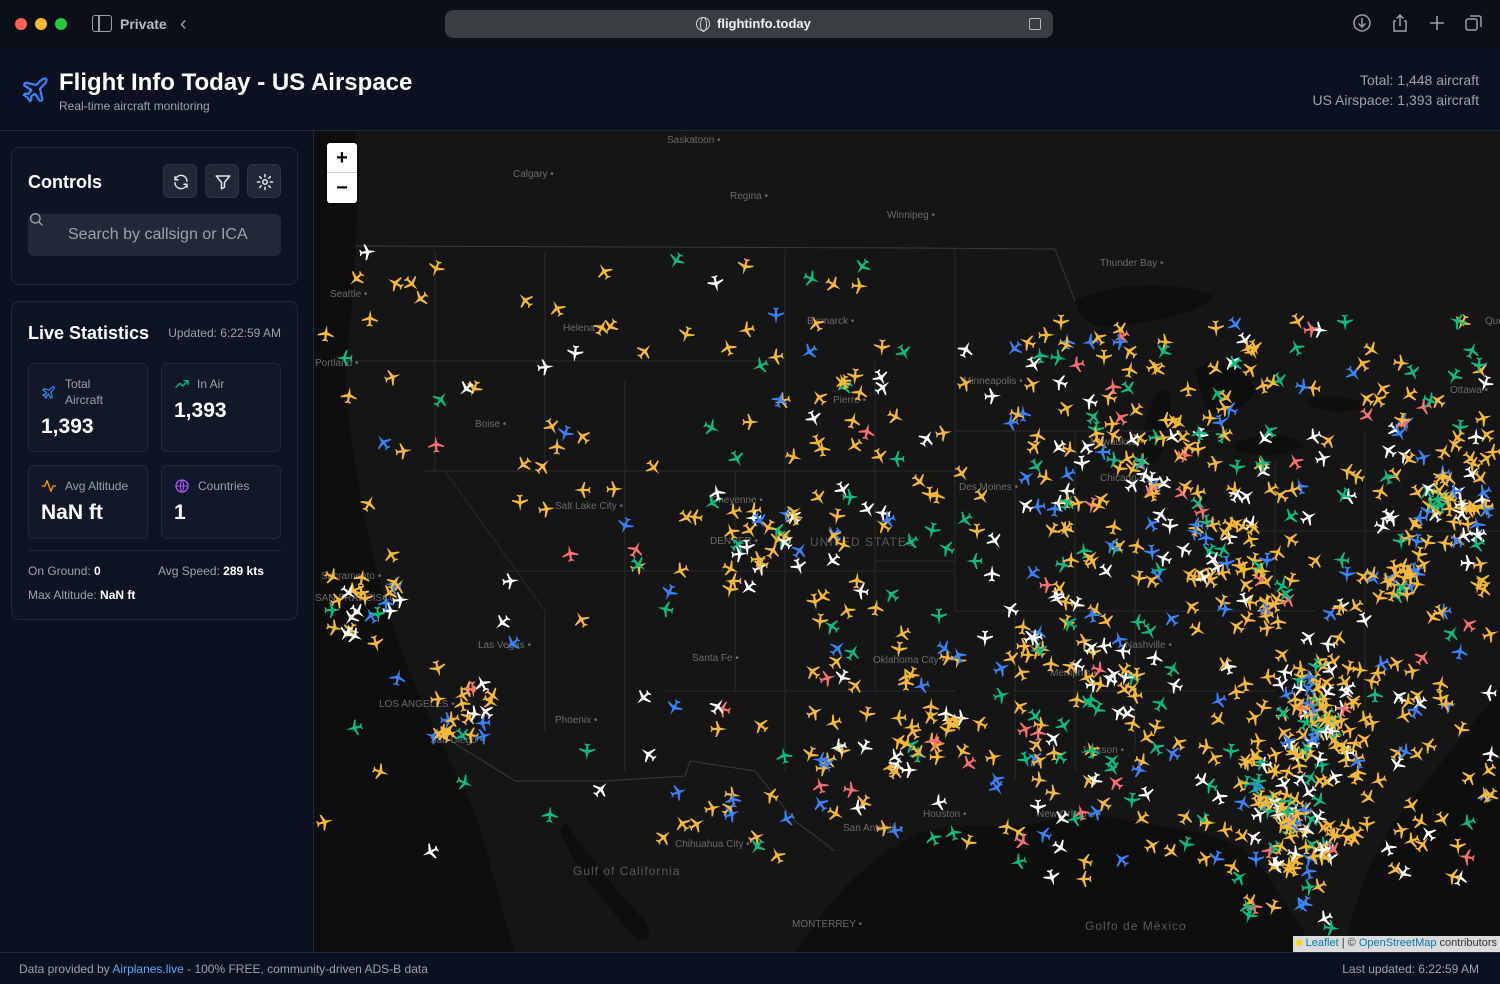  Describe the element at coordinates (48, 393) in the screenshot. I see `airplane-icon` at that location.